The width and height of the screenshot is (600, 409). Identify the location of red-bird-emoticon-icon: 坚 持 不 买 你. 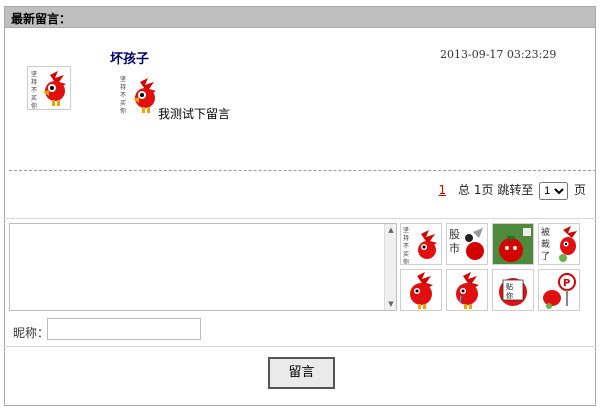
(138, 95).